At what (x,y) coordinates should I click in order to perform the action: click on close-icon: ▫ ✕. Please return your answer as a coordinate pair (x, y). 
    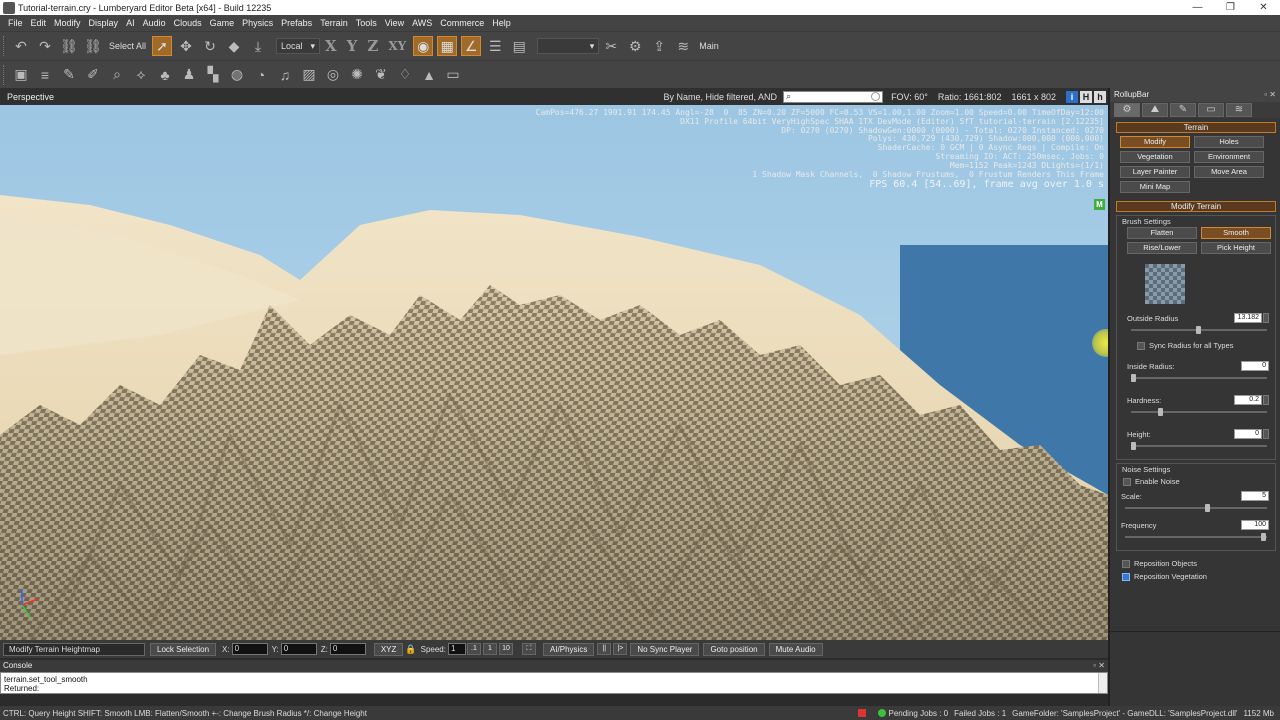
    Looking at the image, I should click on (1099, 666).